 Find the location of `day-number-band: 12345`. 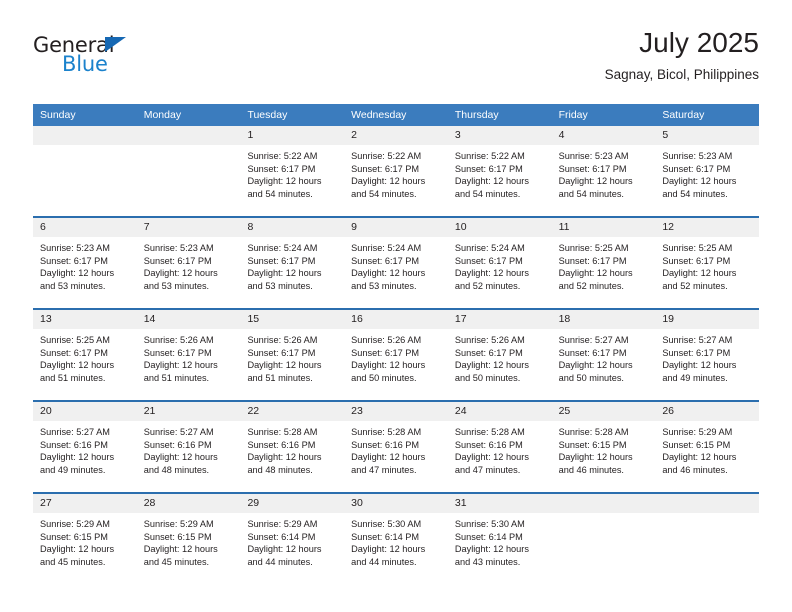

day-number-band: 12345 is located at coordinates (396, 135).